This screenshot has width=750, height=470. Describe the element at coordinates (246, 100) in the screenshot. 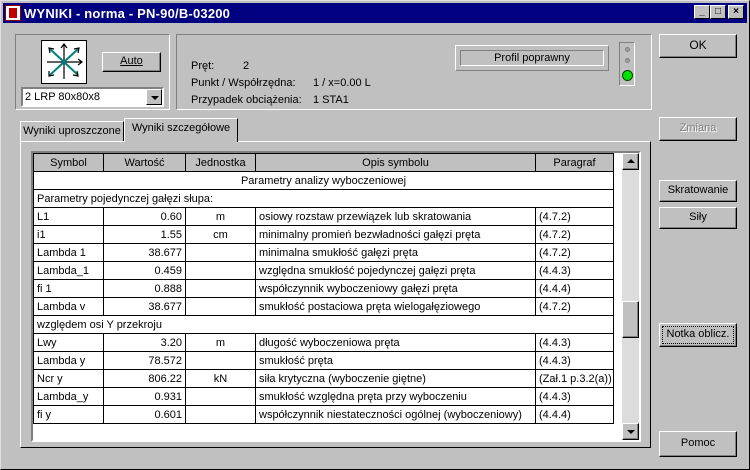

I see `load-case-label: Przypadek obciążenia:` at that location.